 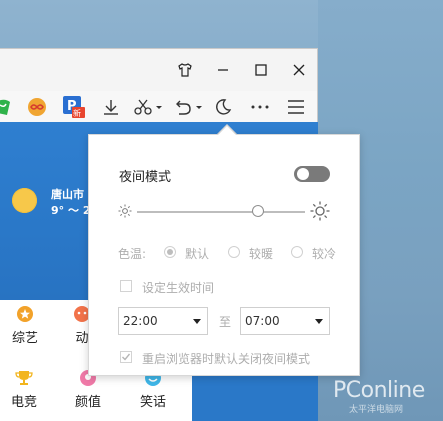 I want to click on restart-checkbox, so click(x=126, y=357).